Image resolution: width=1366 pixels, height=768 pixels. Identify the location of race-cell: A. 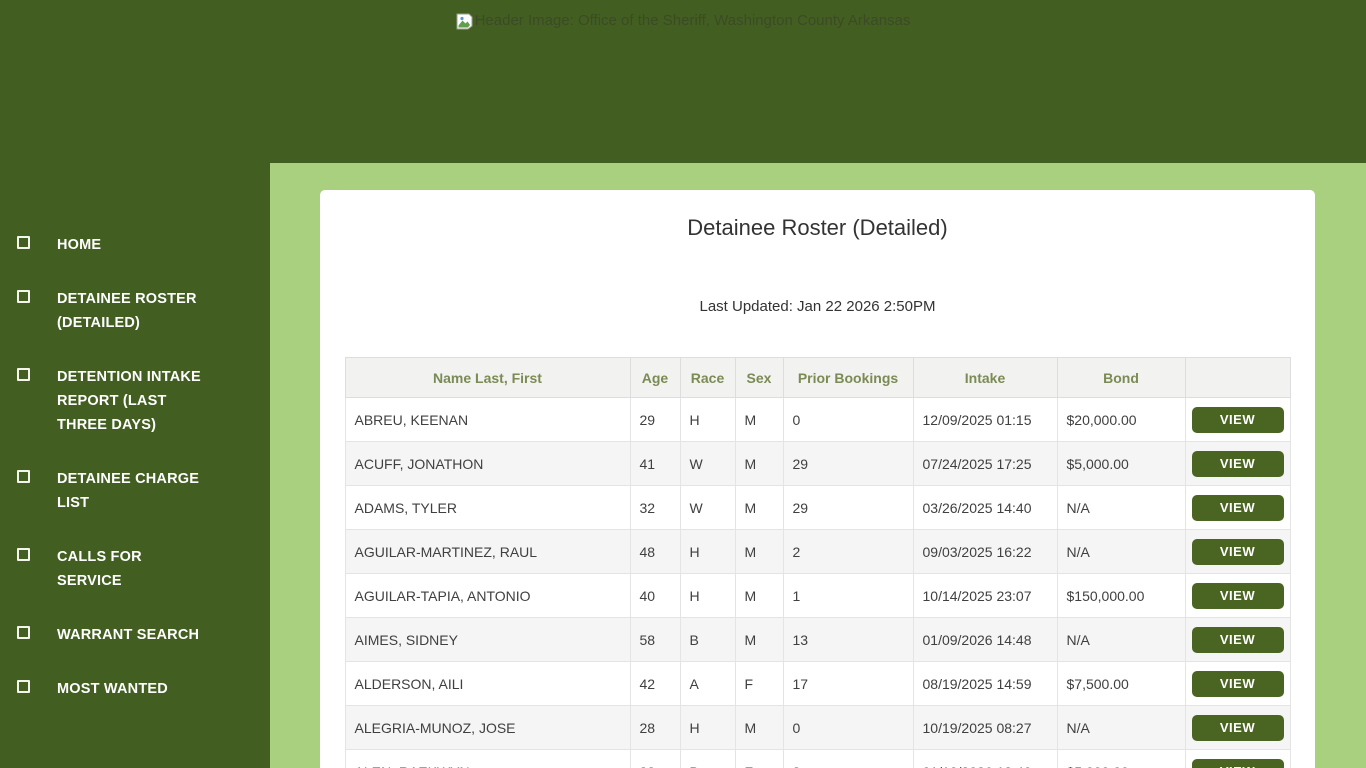
(707, 683).